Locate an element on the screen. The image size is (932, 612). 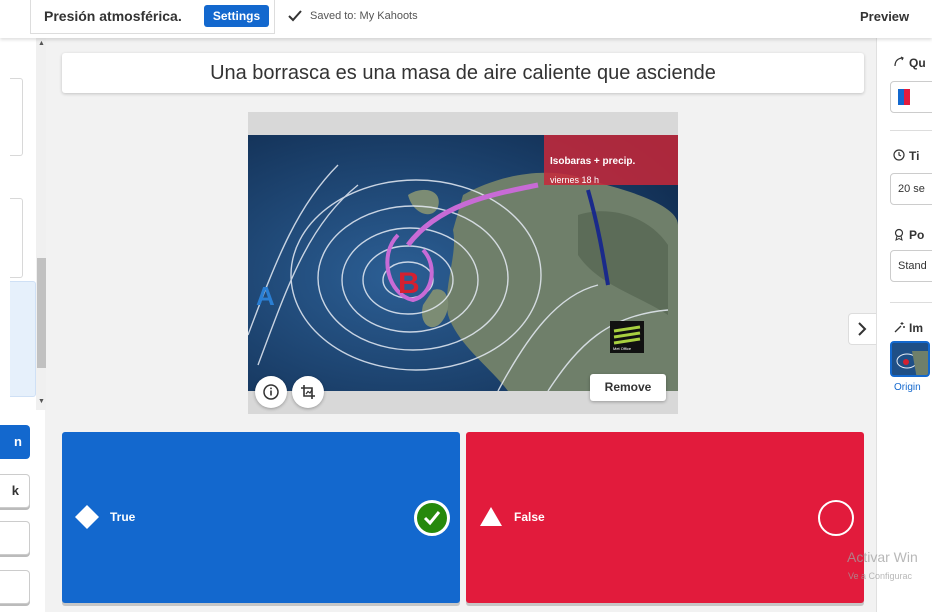
kahoot-title-box: Presión atmosférica. Settings is located at coordinates (152, 17).